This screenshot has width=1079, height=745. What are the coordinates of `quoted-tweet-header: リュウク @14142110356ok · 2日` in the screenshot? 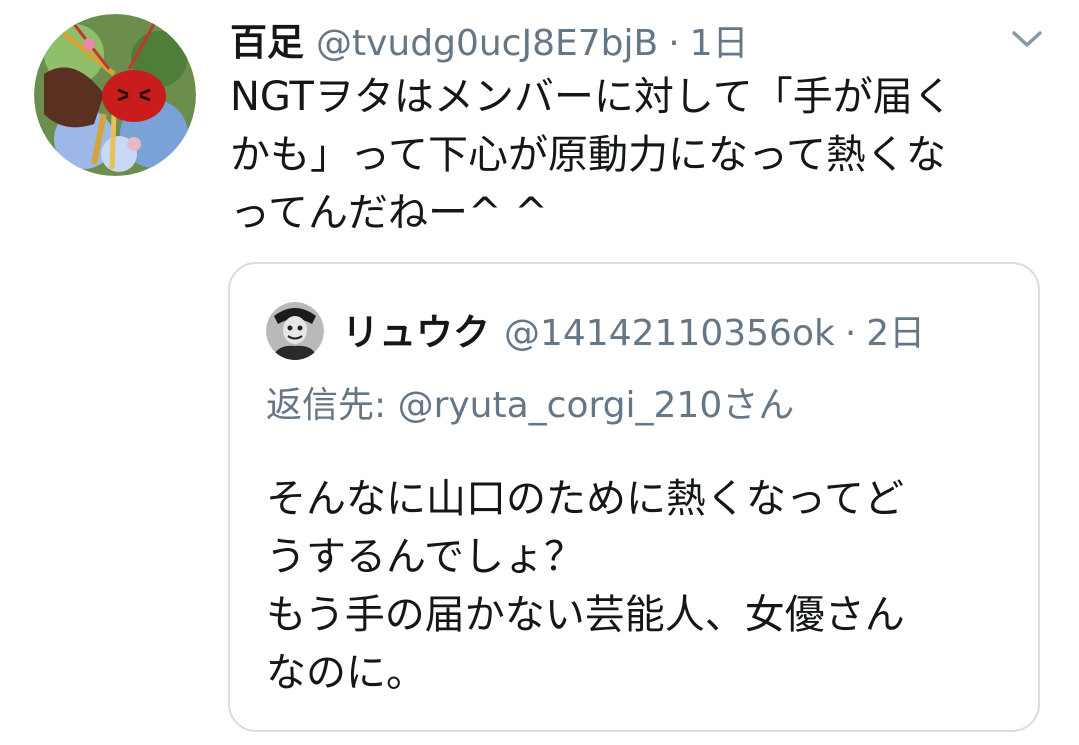 It's located at (633, 329).